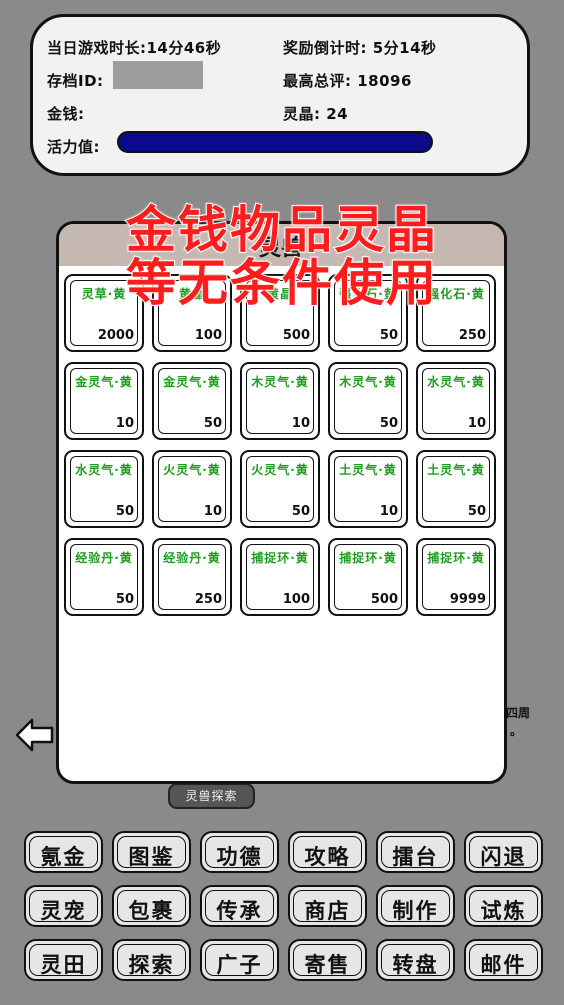  I want to click on menu-button-label: 广子, so click(239, 964).